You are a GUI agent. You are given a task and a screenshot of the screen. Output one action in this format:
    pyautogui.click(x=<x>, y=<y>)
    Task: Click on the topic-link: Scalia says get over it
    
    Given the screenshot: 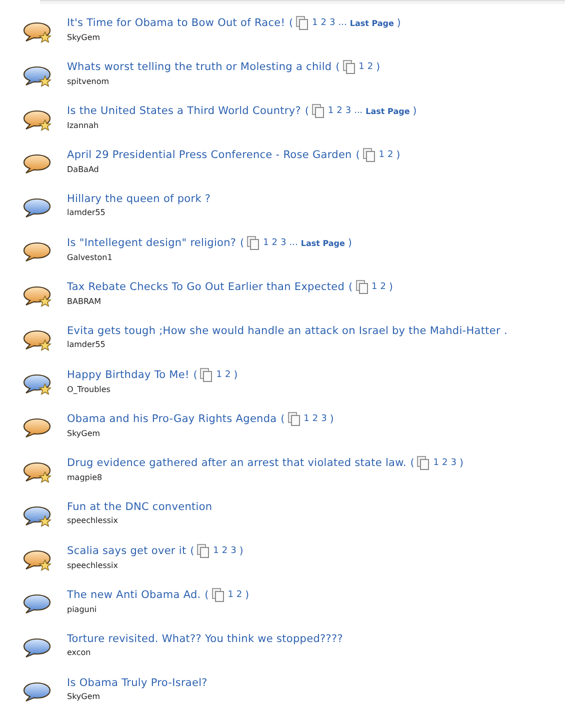 What is the action you would take?
    pyautogui.click(x=126, y=551)
    